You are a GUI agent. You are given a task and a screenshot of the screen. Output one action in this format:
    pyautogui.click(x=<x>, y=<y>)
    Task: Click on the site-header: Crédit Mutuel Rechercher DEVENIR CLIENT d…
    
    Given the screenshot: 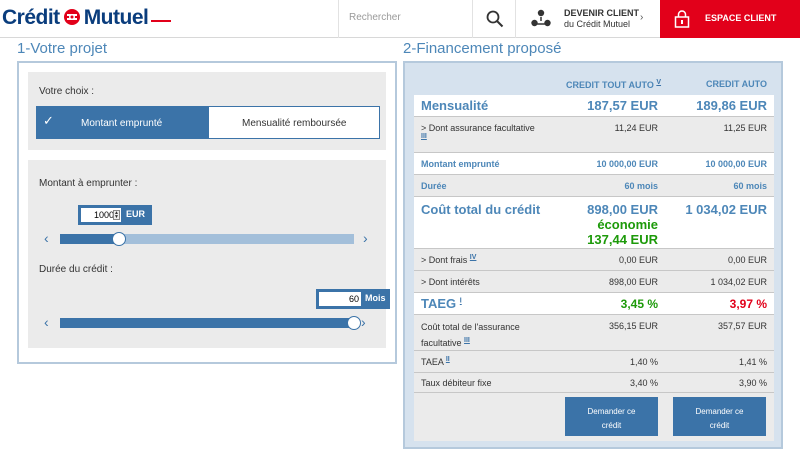 What is the action you would take?
    pyautogui.click(x=400, y=19)
    